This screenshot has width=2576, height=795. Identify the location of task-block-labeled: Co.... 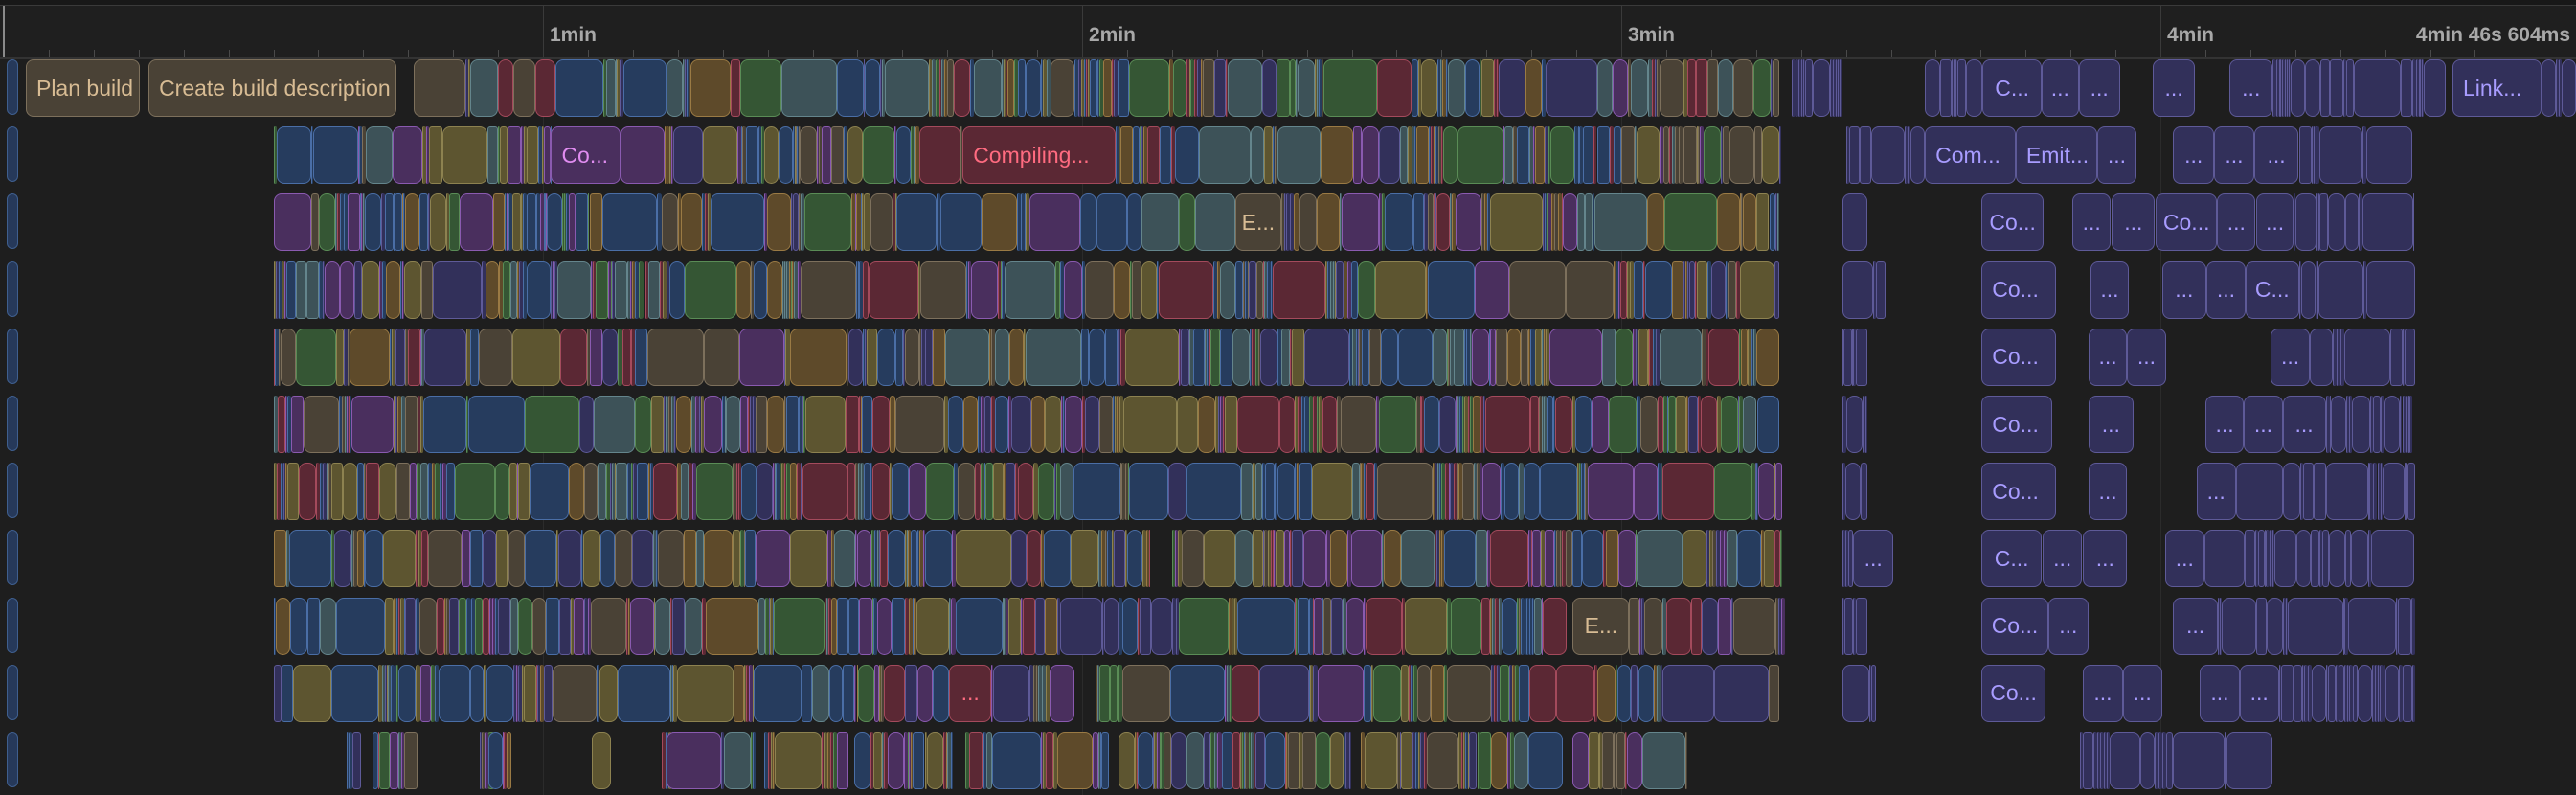
(2014, 626).